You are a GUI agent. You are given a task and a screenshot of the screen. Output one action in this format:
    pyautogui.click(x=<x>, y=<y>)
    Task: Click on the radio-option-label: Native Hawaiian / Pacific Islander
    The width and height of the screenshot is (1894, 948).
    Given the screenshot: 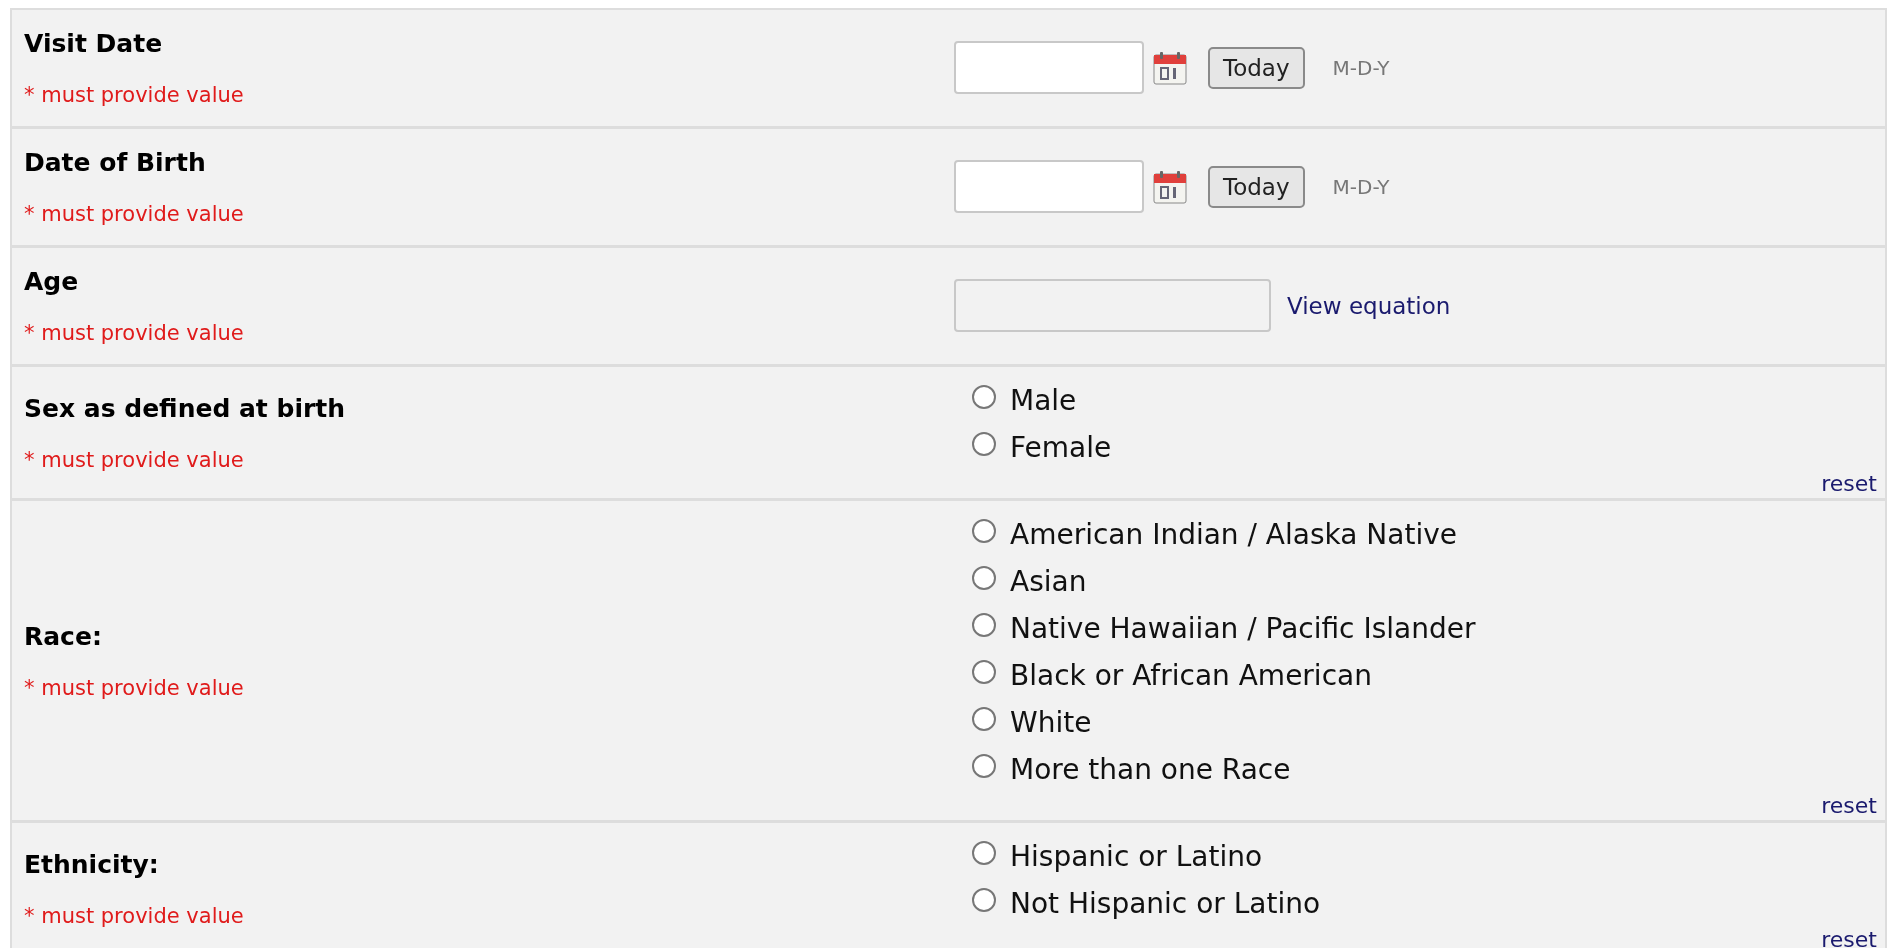 What is the action you would take?
    pyautogui.click(x=1243, y=628)
    